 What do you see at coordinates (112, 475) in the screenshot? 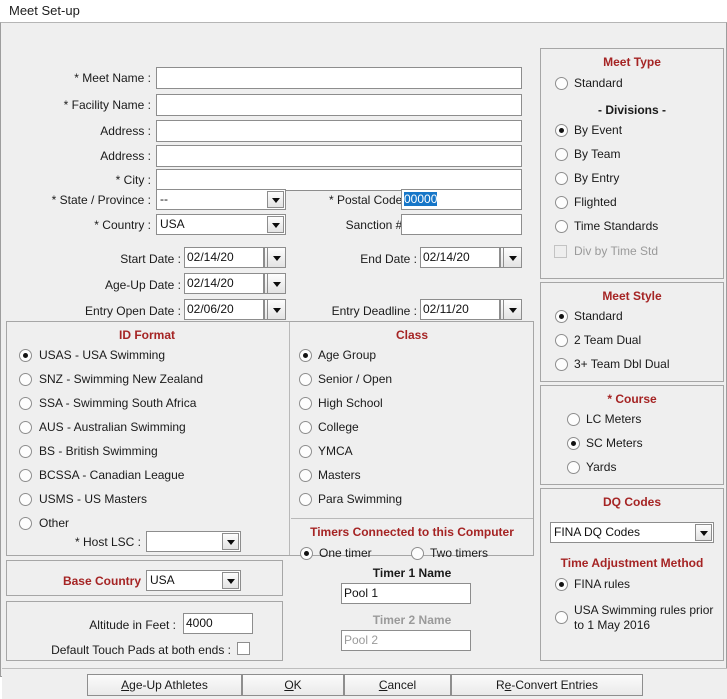
I see `id-format-label-5: BCSSA - Canadian League` at bounding box center [112, 475].